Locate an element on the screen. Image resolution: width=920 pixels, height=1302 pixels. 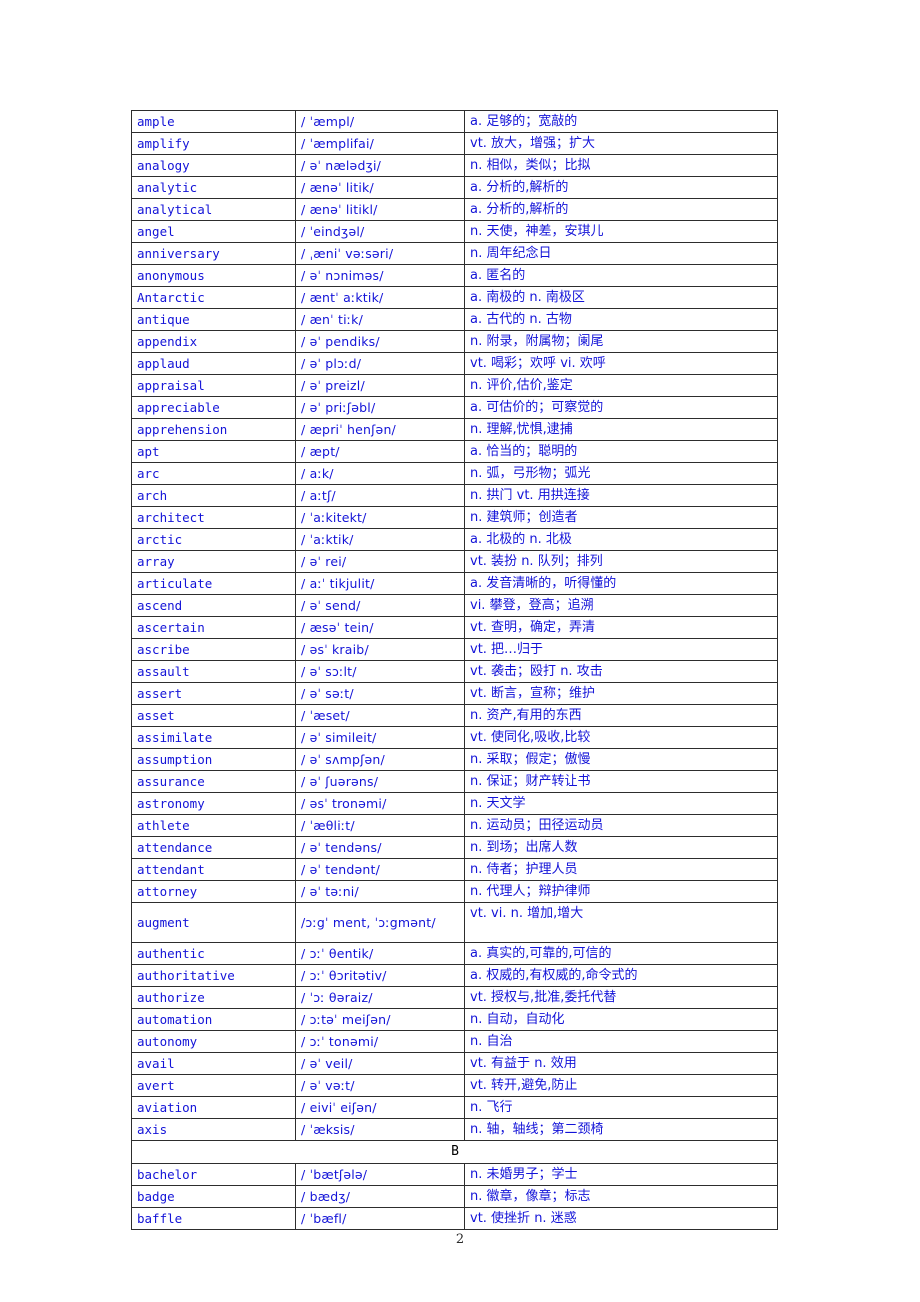
definition-cell: n. 轴，轴线；第二颈椅 is located at coordinates (621, 1129).